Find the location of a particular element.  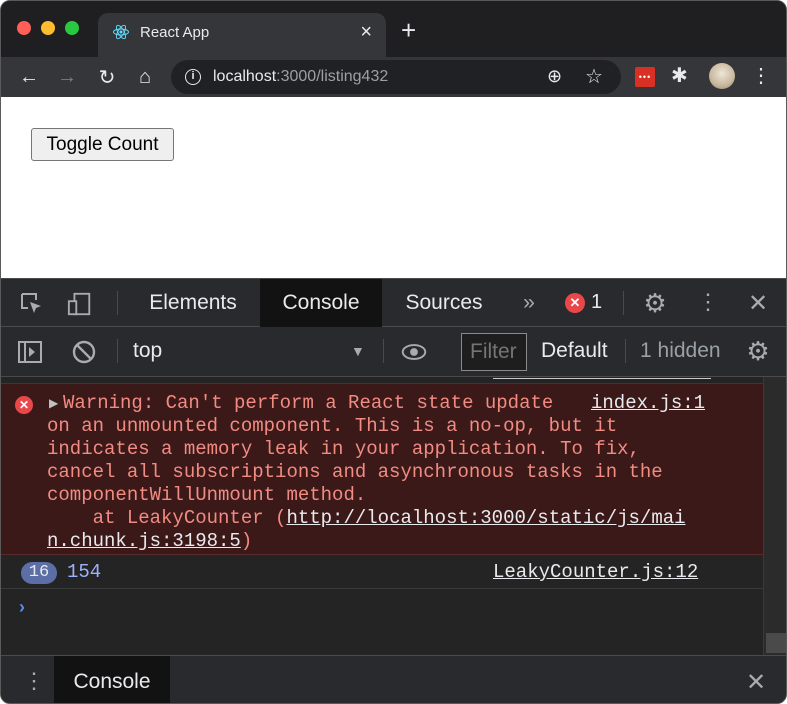

bookmark-star-icon: ☆ is located at coordinates (594, 76).